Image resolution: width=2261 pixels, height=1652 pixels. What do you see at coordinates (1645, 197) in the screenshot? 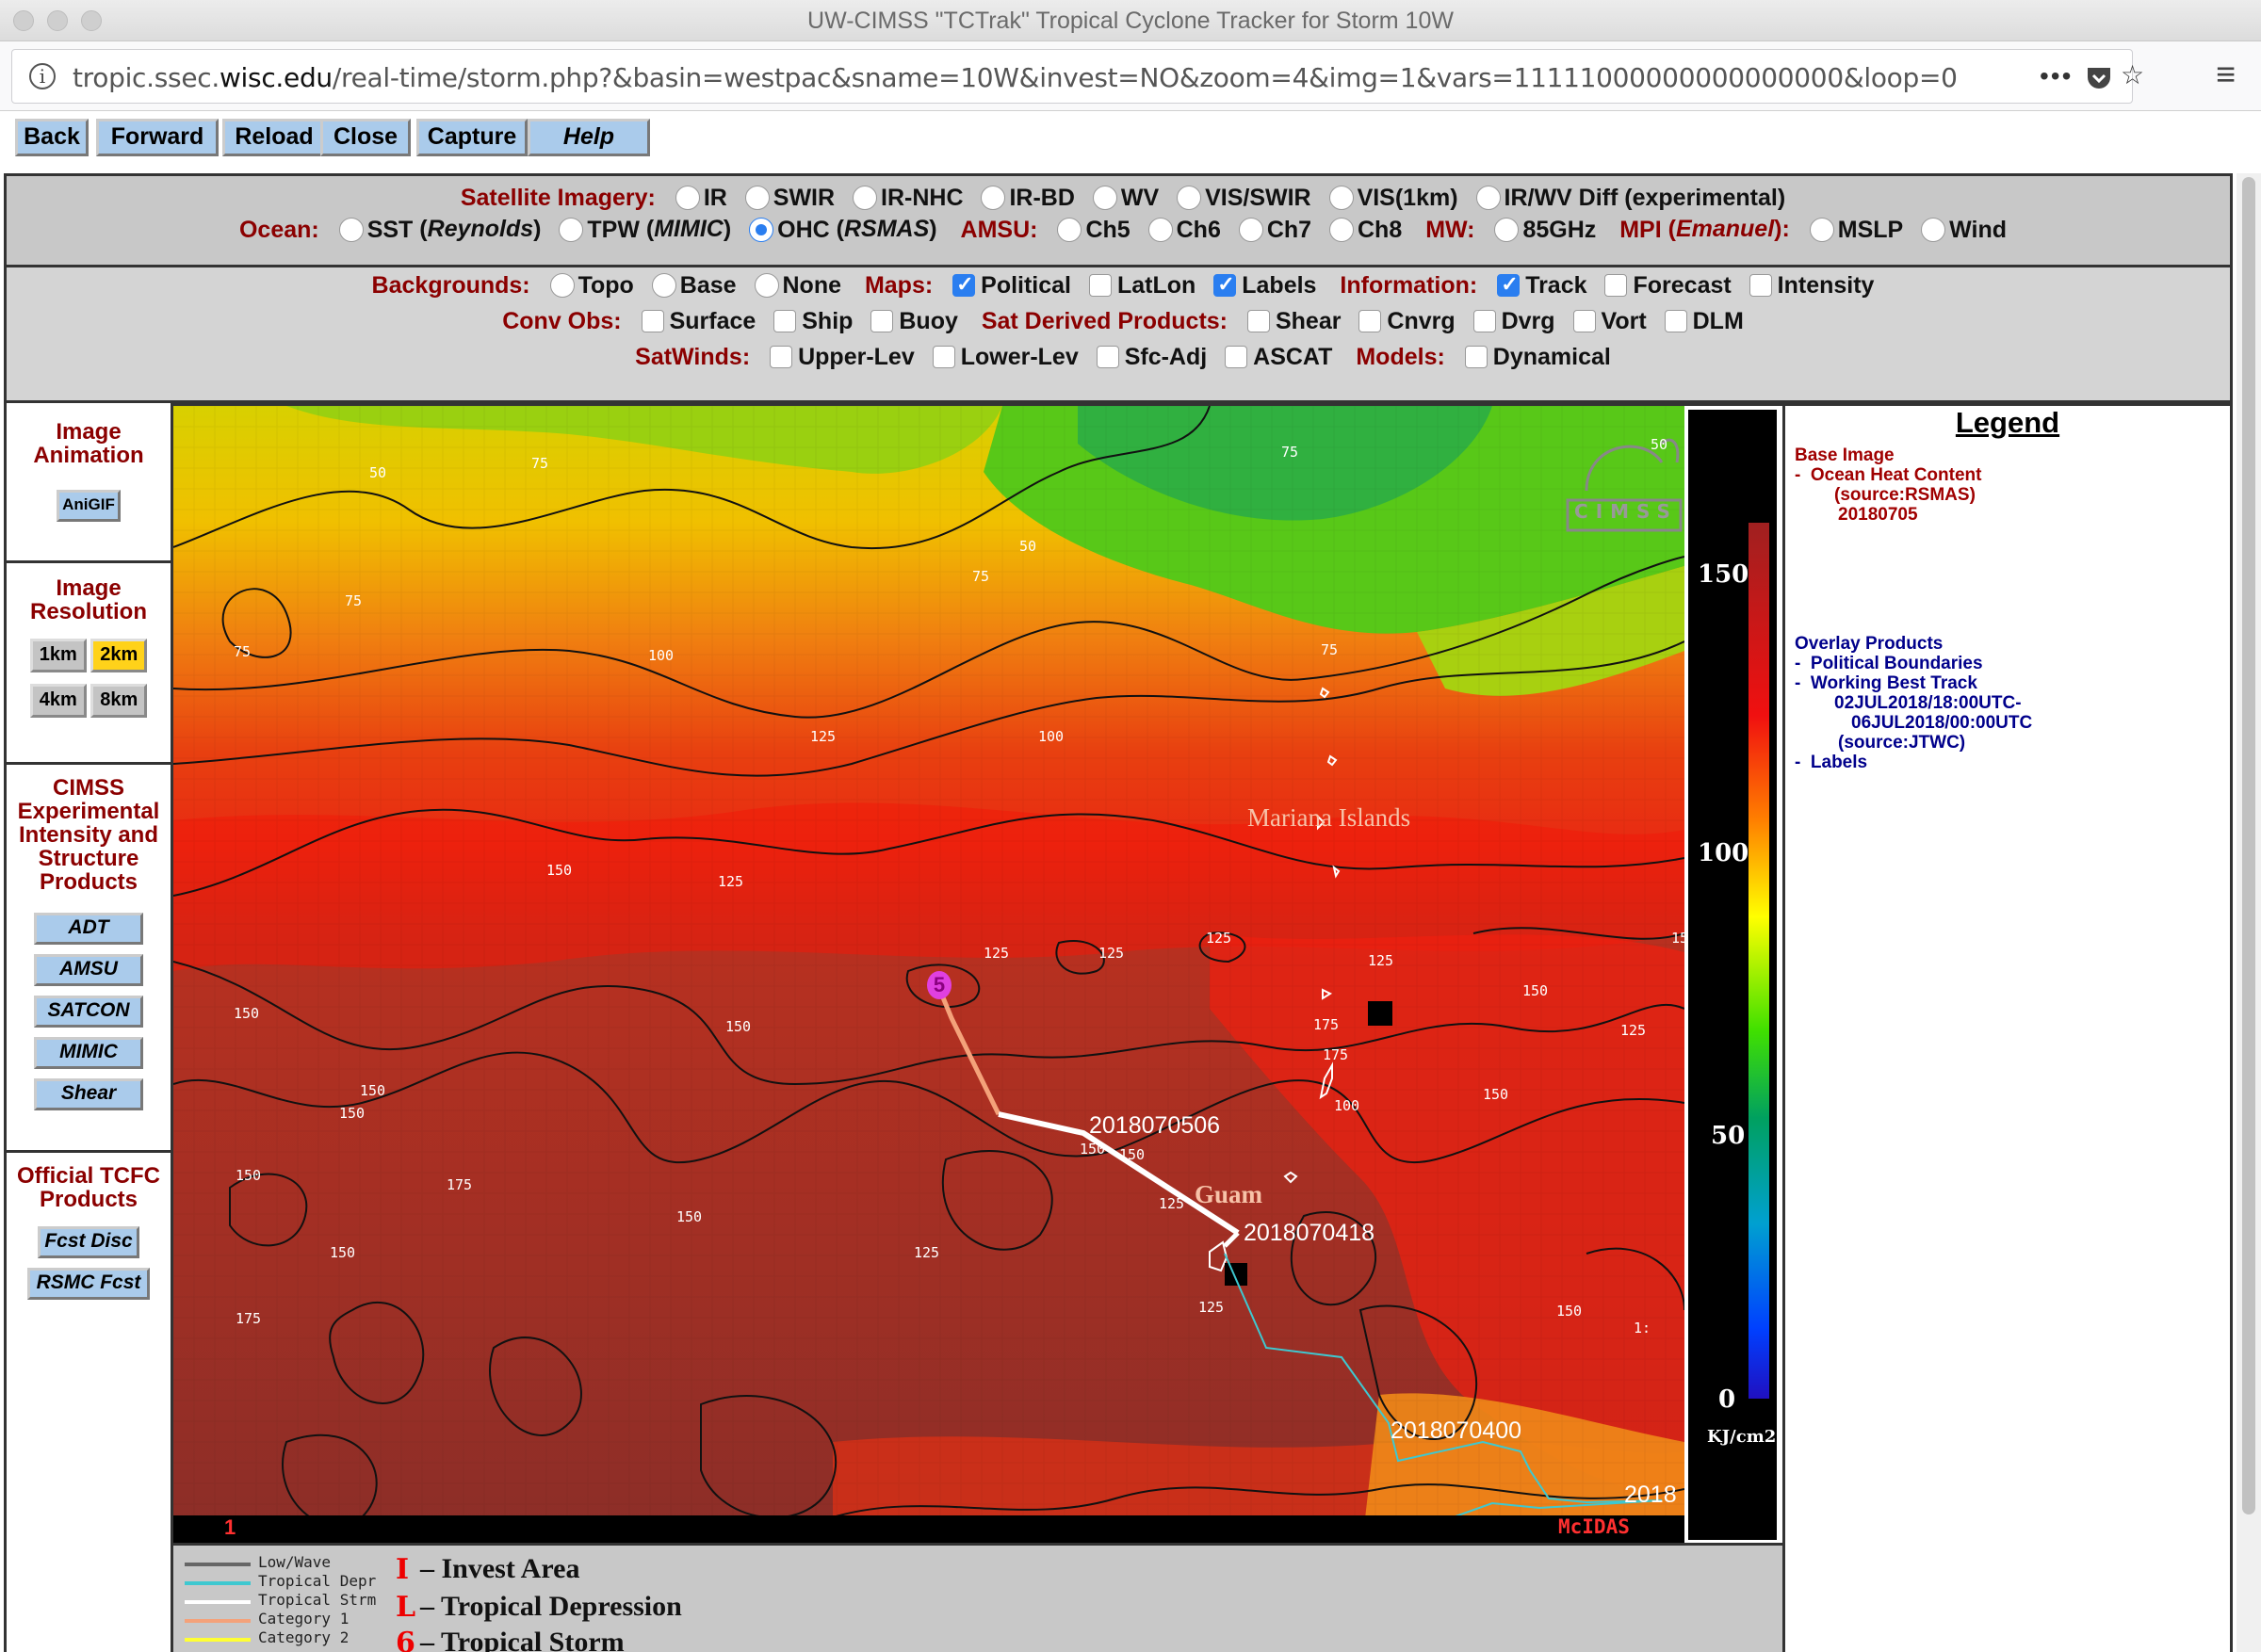
I see `option-label: IR/WV Diff (experimental)` at bounding box center [1645, 197].